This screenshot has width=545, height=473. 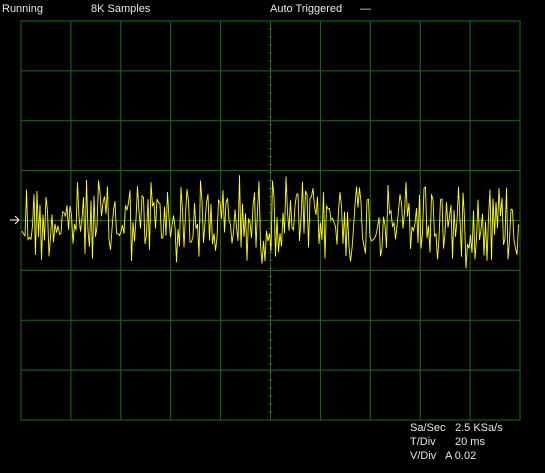 What do you see at coordinates (365, 9) in the screenshot?
I see `trigger-indicator: —` at bounding box center [365, 9].